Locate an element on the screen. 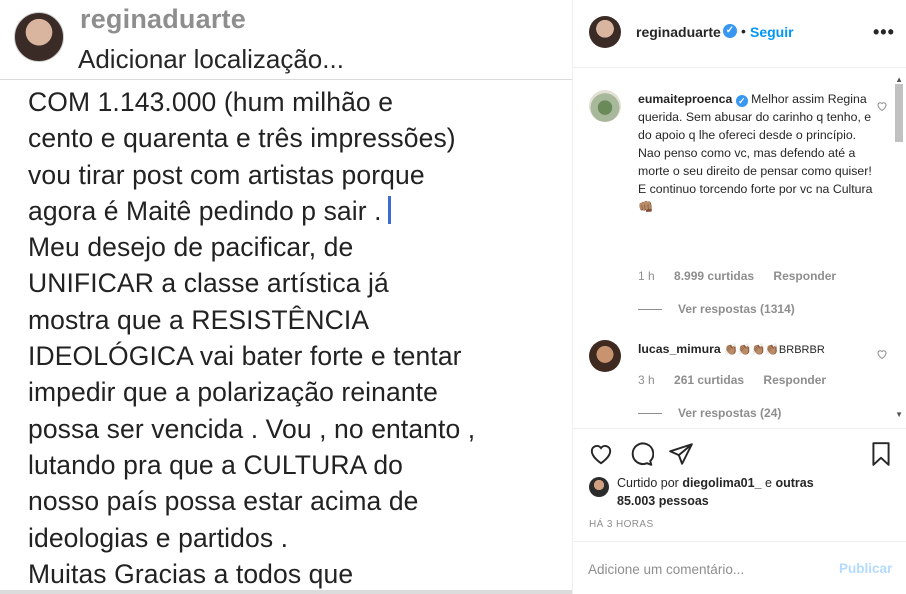 The width and height of the screenshot is (906, 594). liker-username: diegolima01_ is located at coordinates (721, 483).